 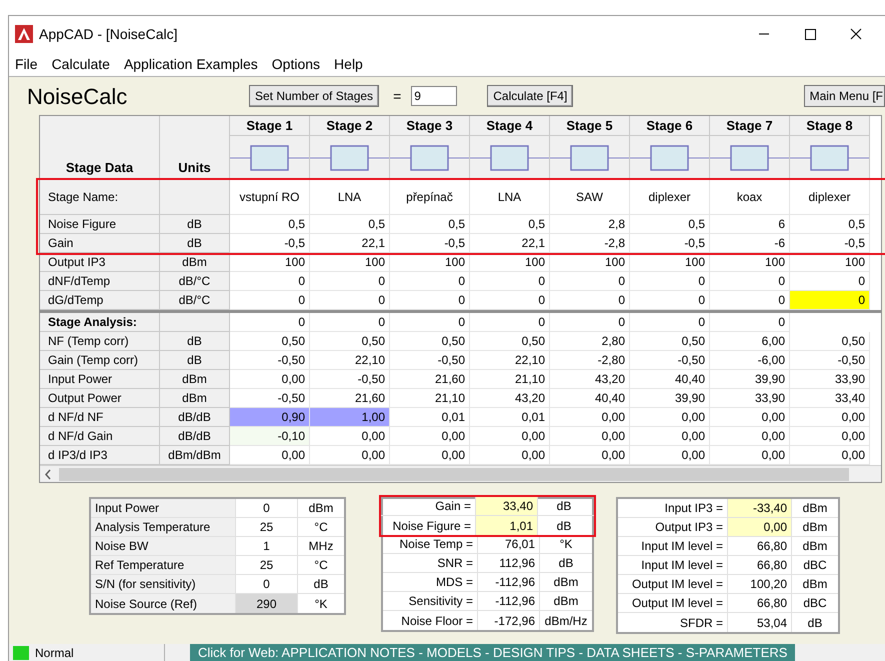 I want to click on table-cell: 43,20, so click(x=510, y=398).